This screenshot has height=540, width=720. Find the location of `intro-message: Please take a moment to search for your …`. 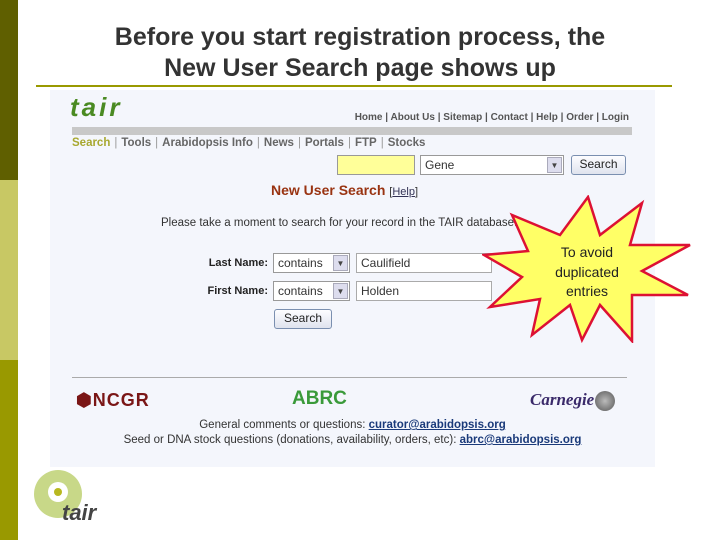

intro-message: Please take a moment to search for your … is located at coordinates (339, 223).